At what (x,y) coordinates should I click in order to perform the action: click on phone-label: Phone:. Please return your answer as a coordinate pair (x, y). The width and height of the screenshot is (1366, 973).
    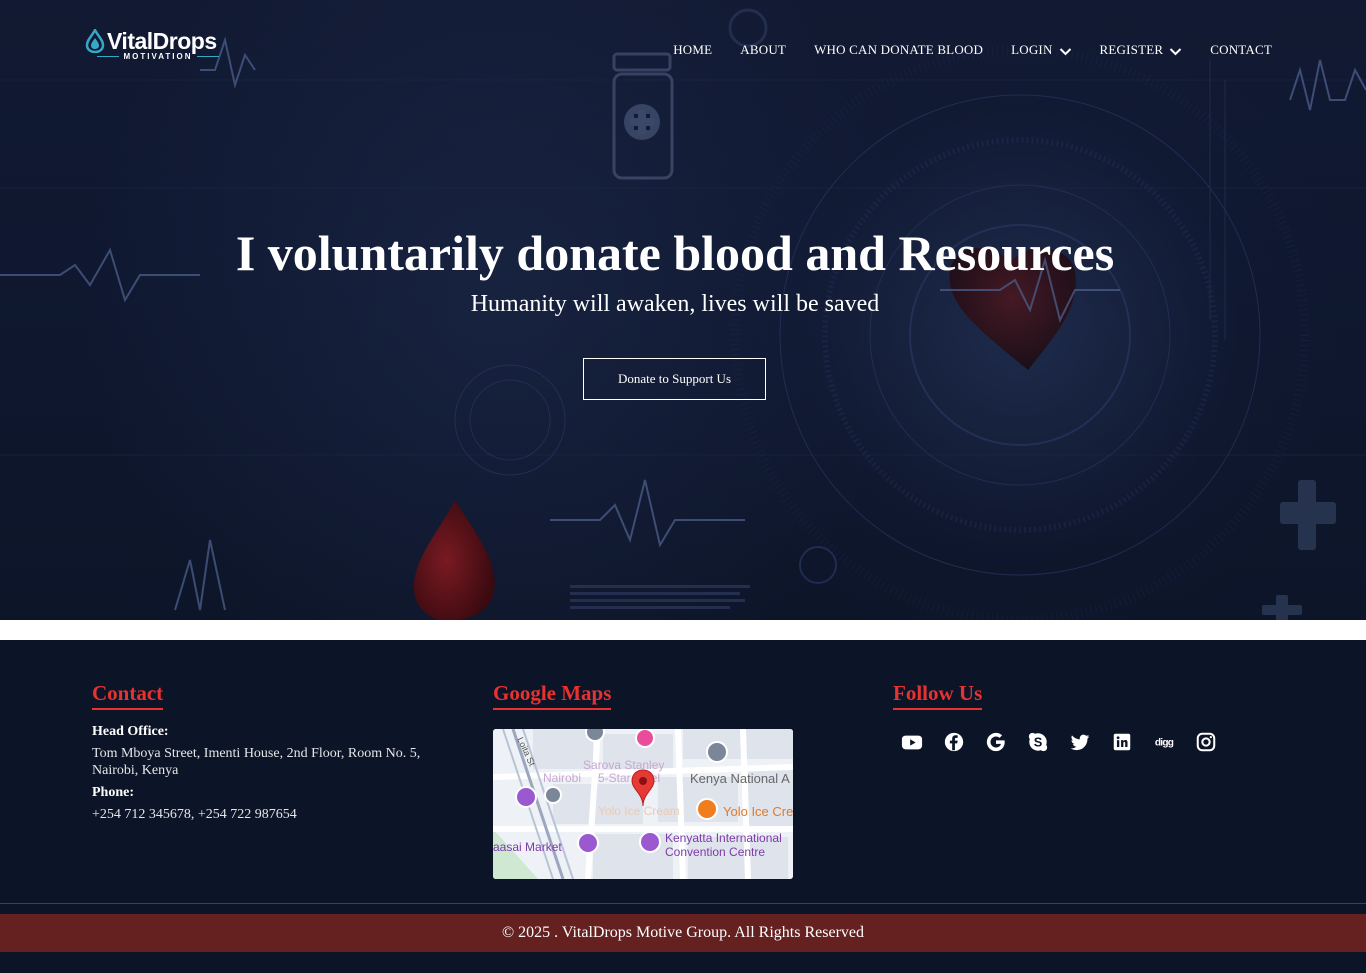
    Looking at the image, I should click on (113, 792).